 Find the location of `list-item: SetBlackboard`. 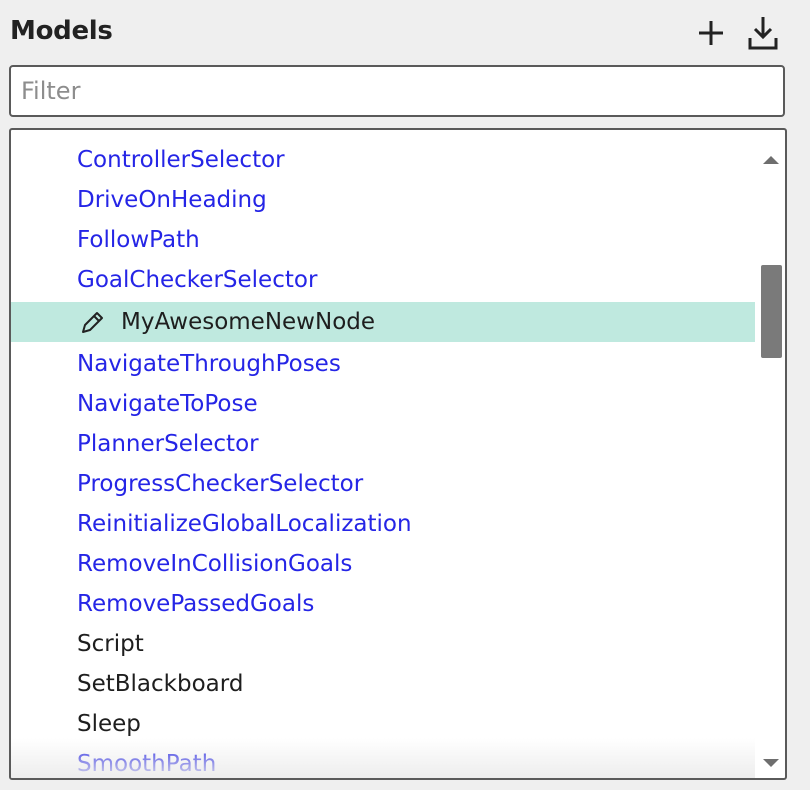

list-item: SetBlackboard is located at coordinates (383, 684).